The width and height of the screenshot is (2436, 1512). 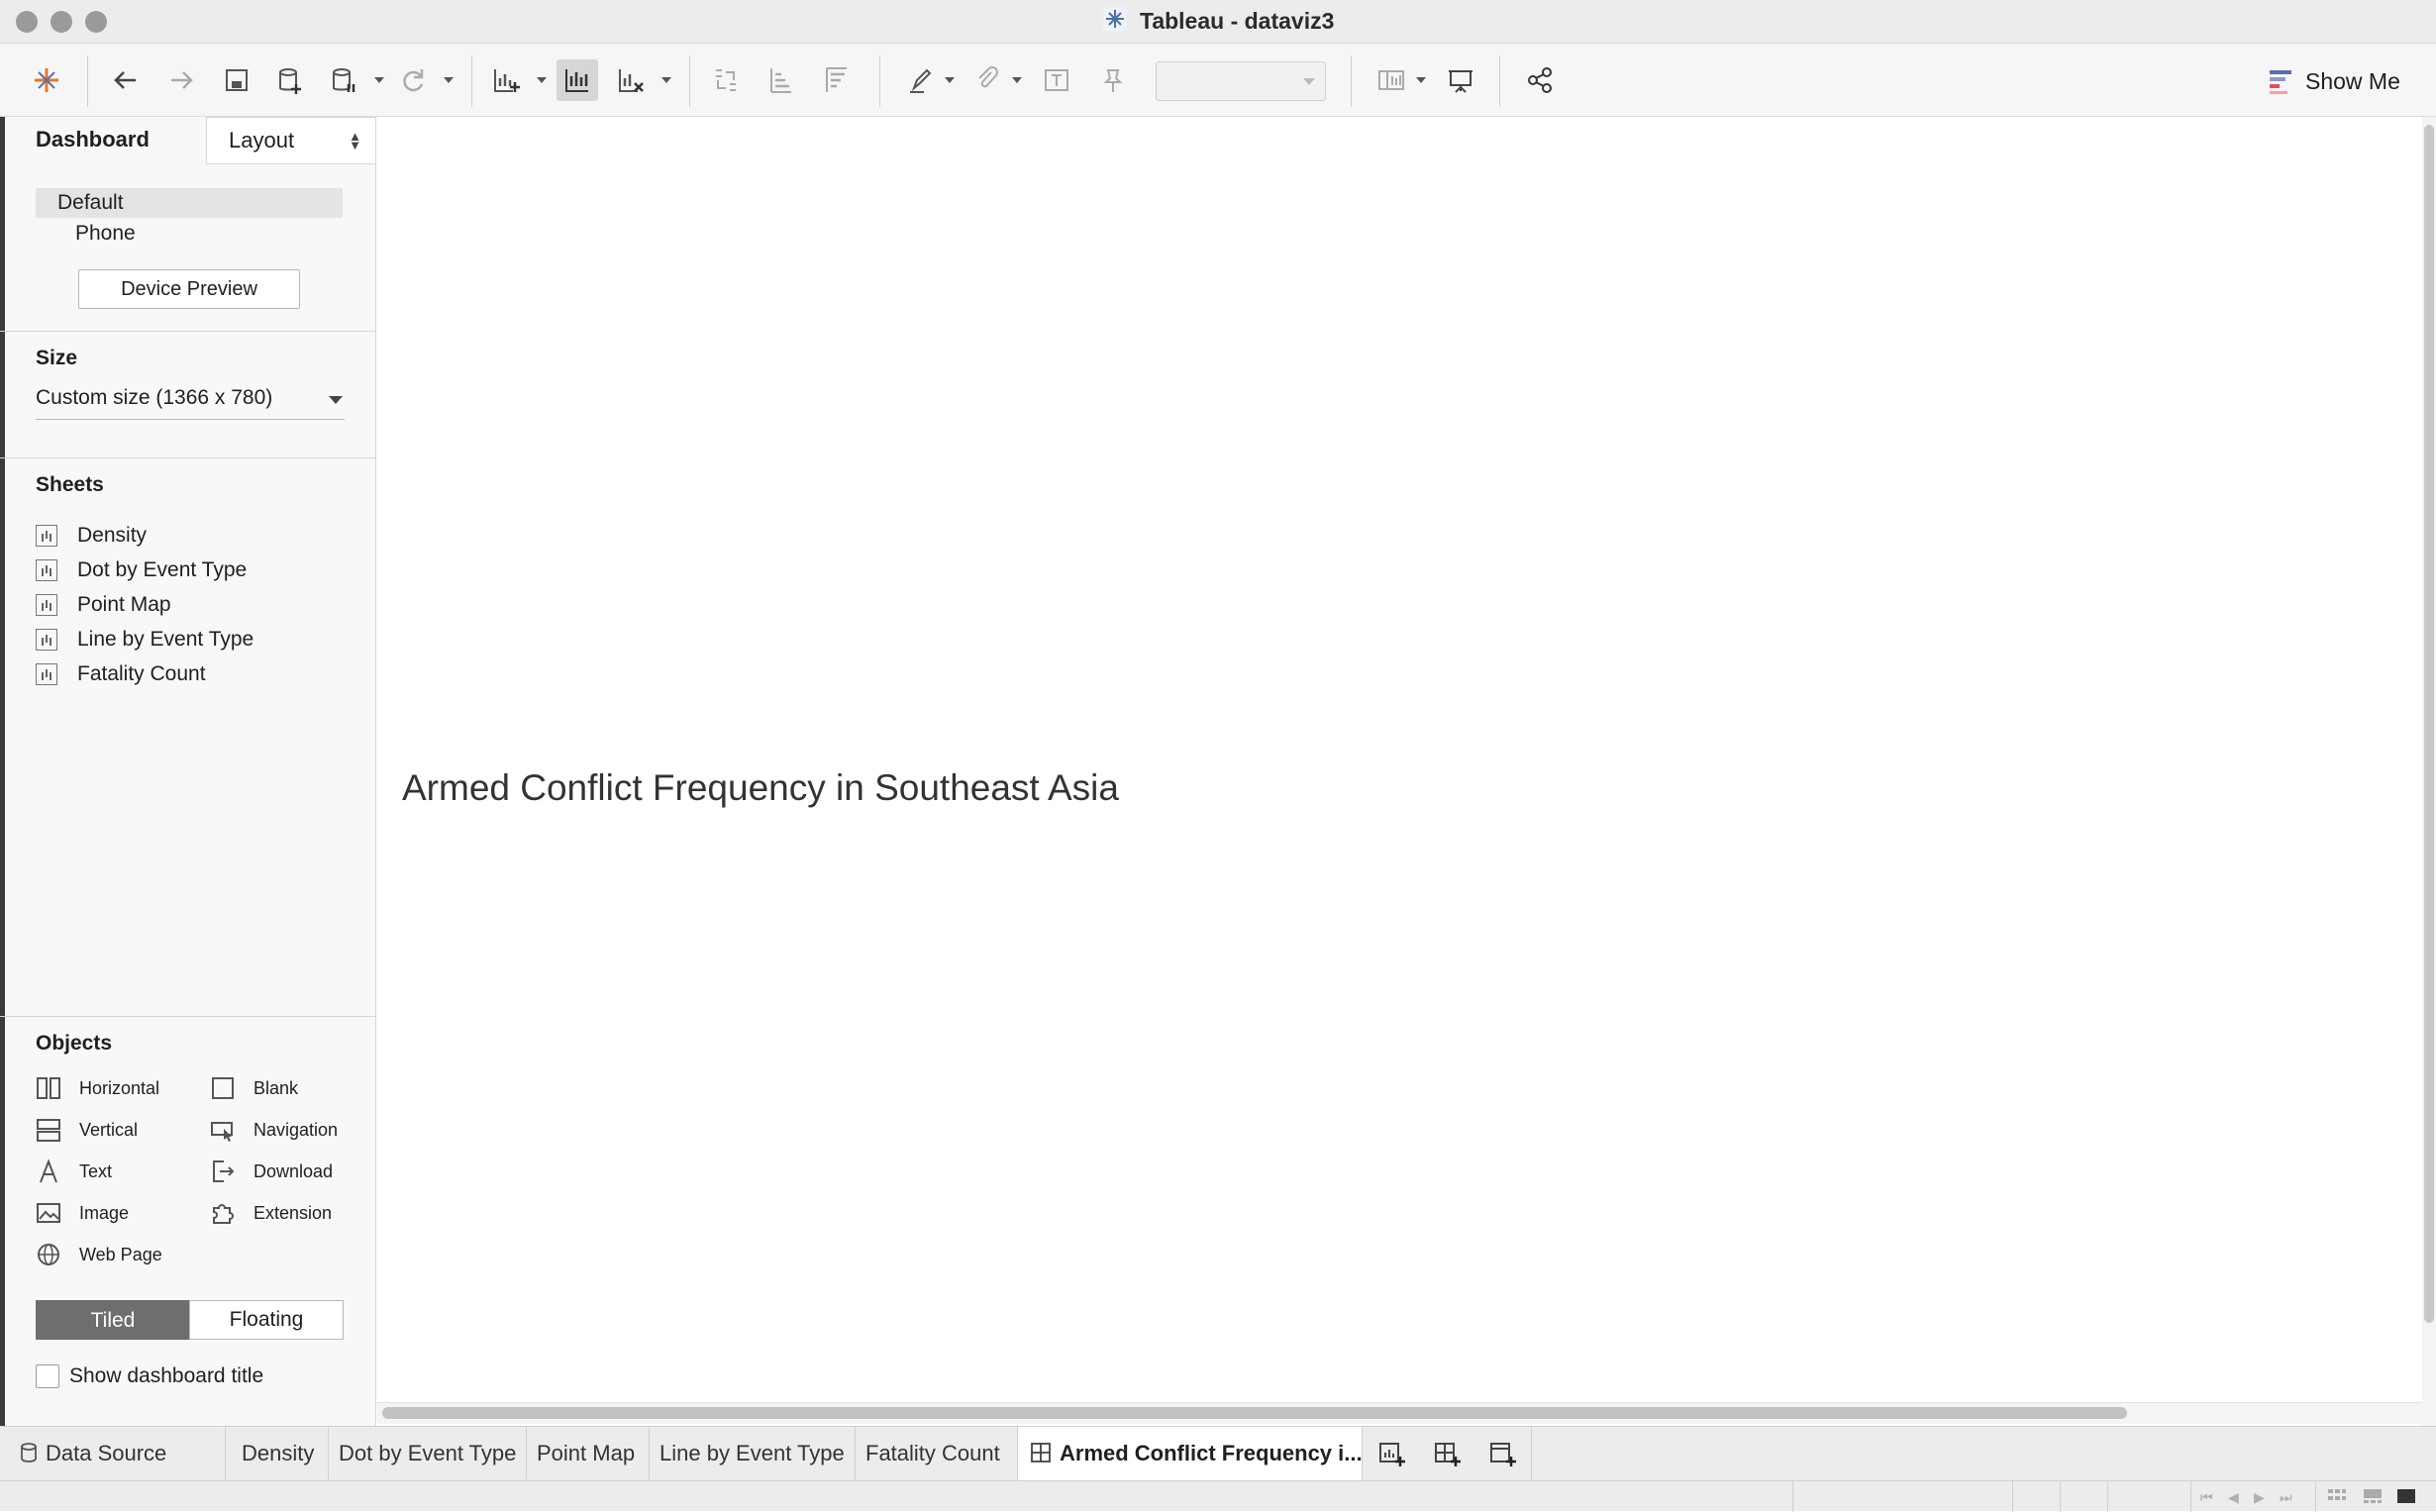 What do you see at coordinates (124, 604) in the screenshot?
I see `sheet-item-label: Point Map` at bounding box center [124, 604].